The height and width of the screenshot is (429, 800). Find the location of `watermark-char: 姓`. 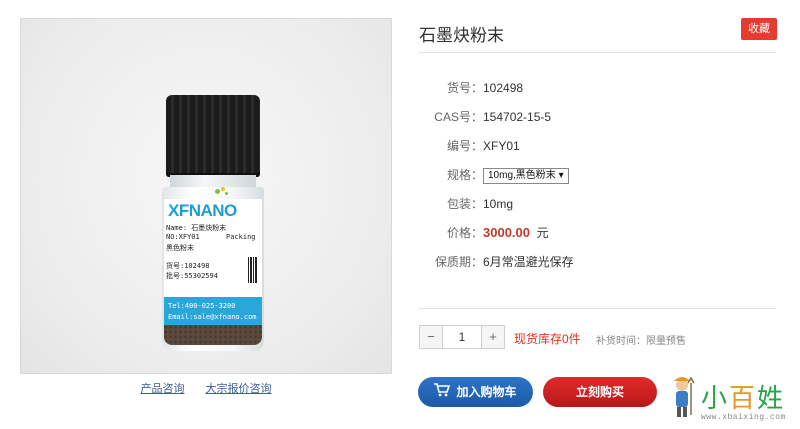

watermark-char: 姓 is located at coordinates (771, 399).